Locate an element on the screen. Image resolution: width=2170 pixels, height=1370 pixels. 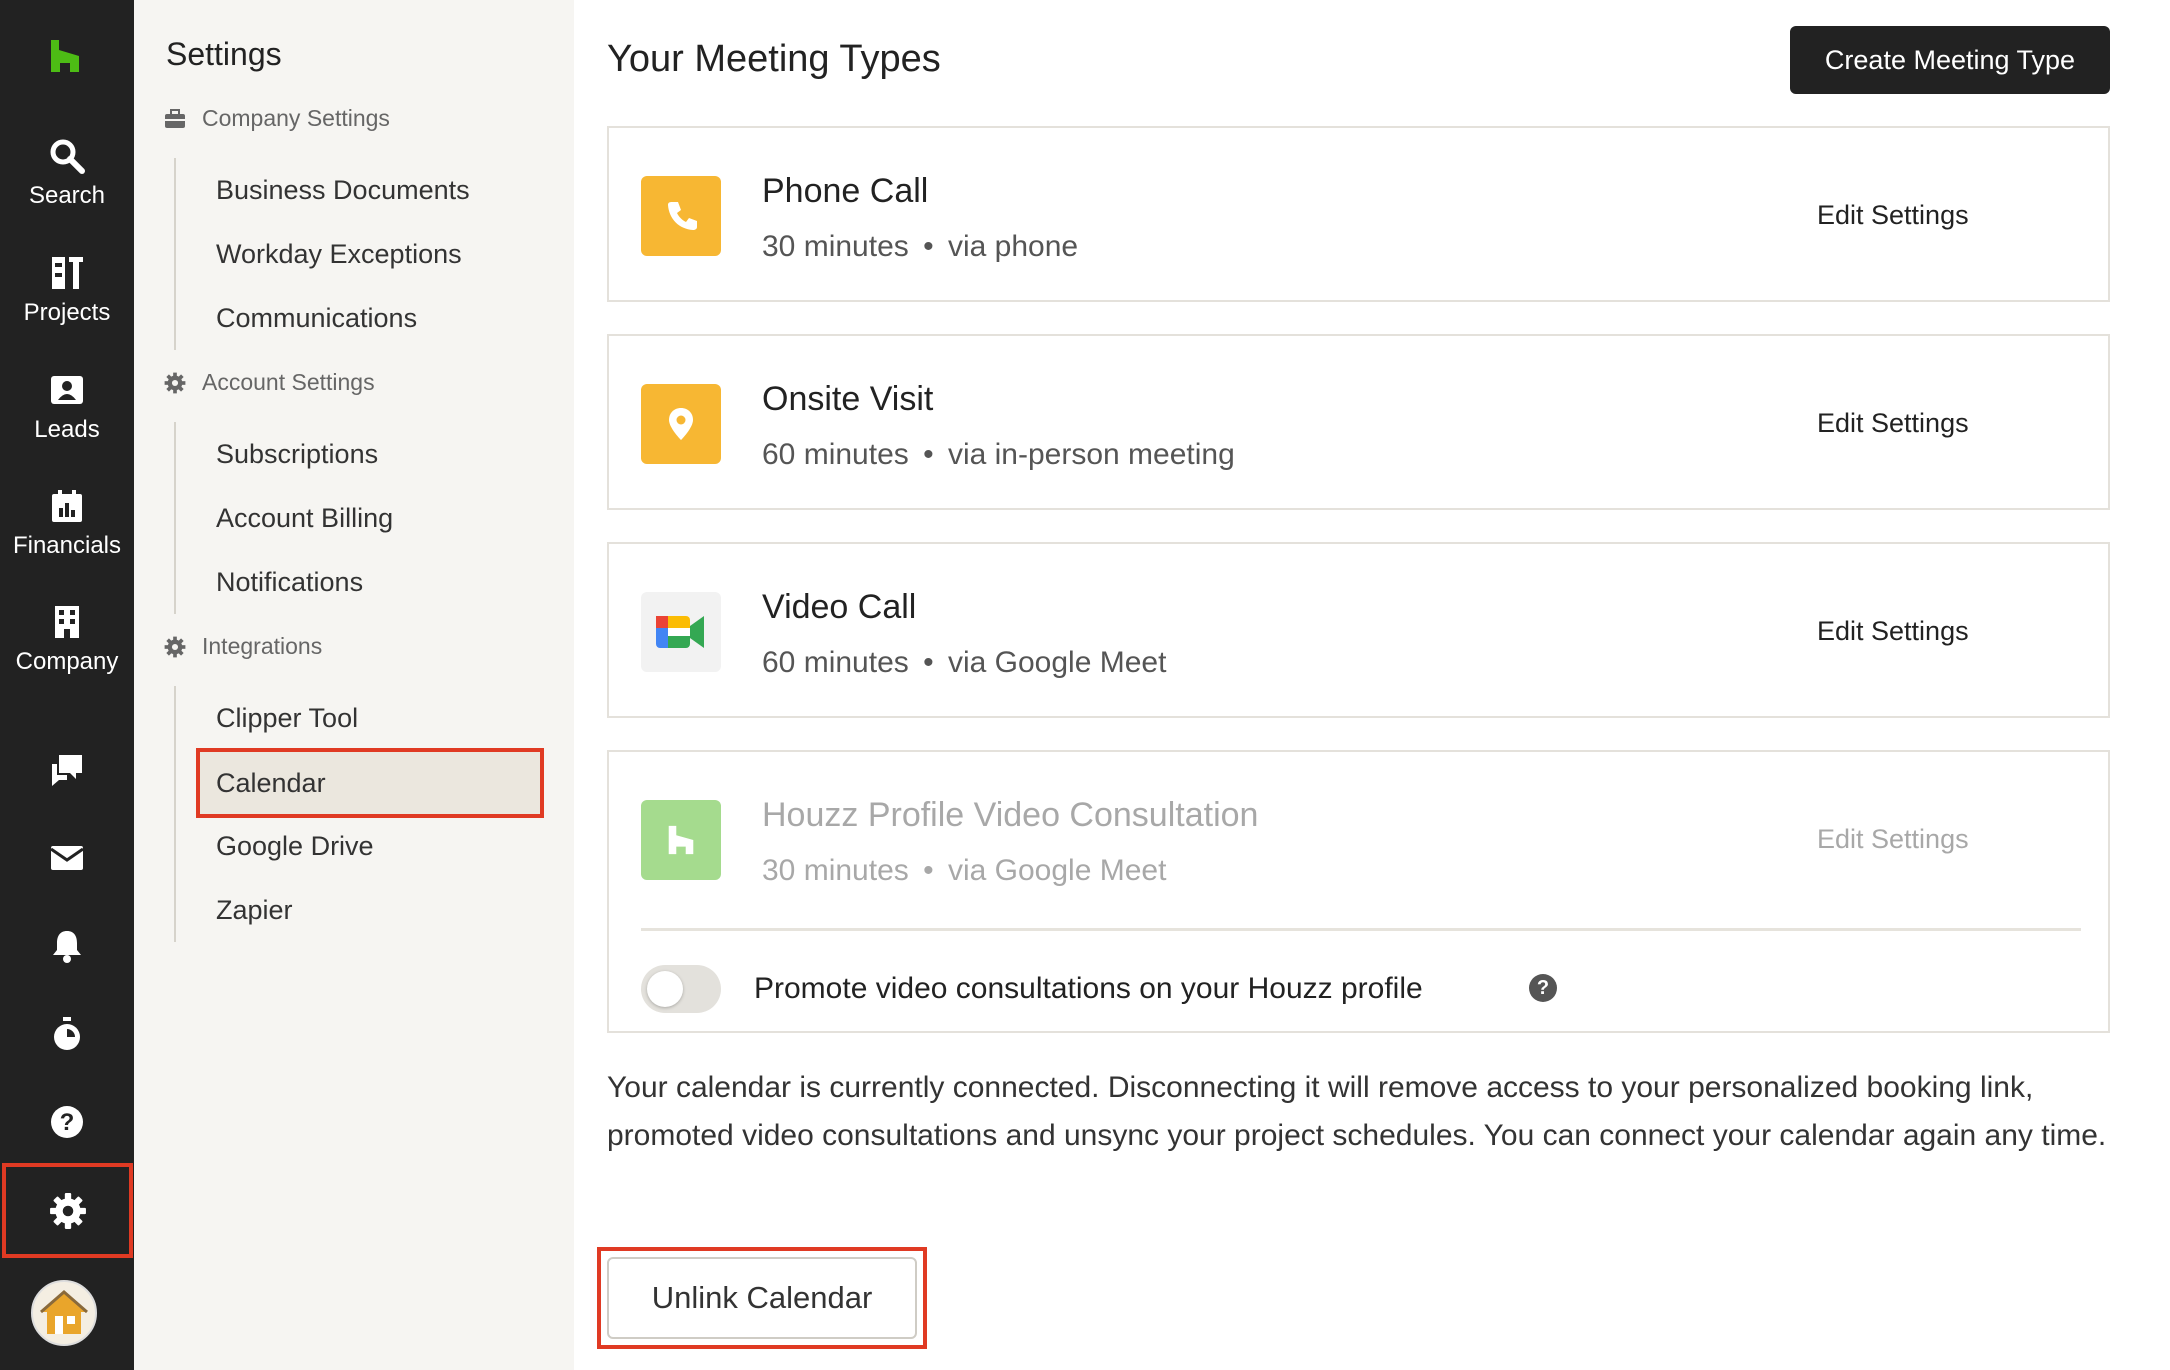
rail-item-financials: Financials is located at coordinates (67, 543).